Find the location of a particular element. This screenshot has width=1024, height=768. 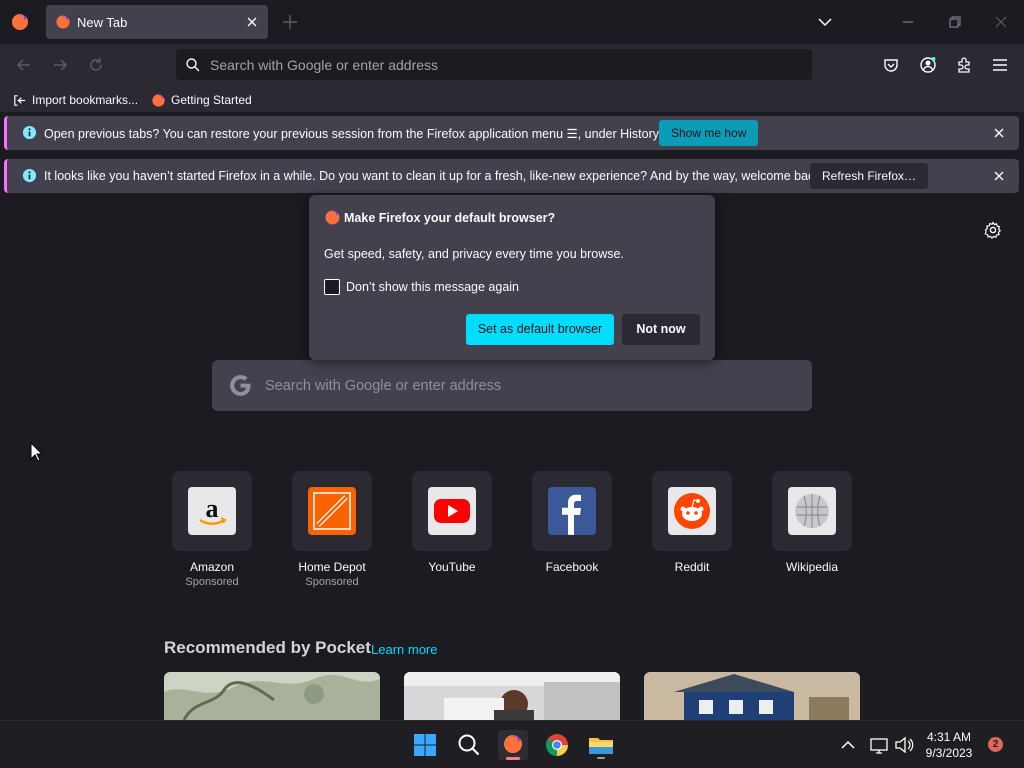

import-icon is located at coordinates (20, 100).